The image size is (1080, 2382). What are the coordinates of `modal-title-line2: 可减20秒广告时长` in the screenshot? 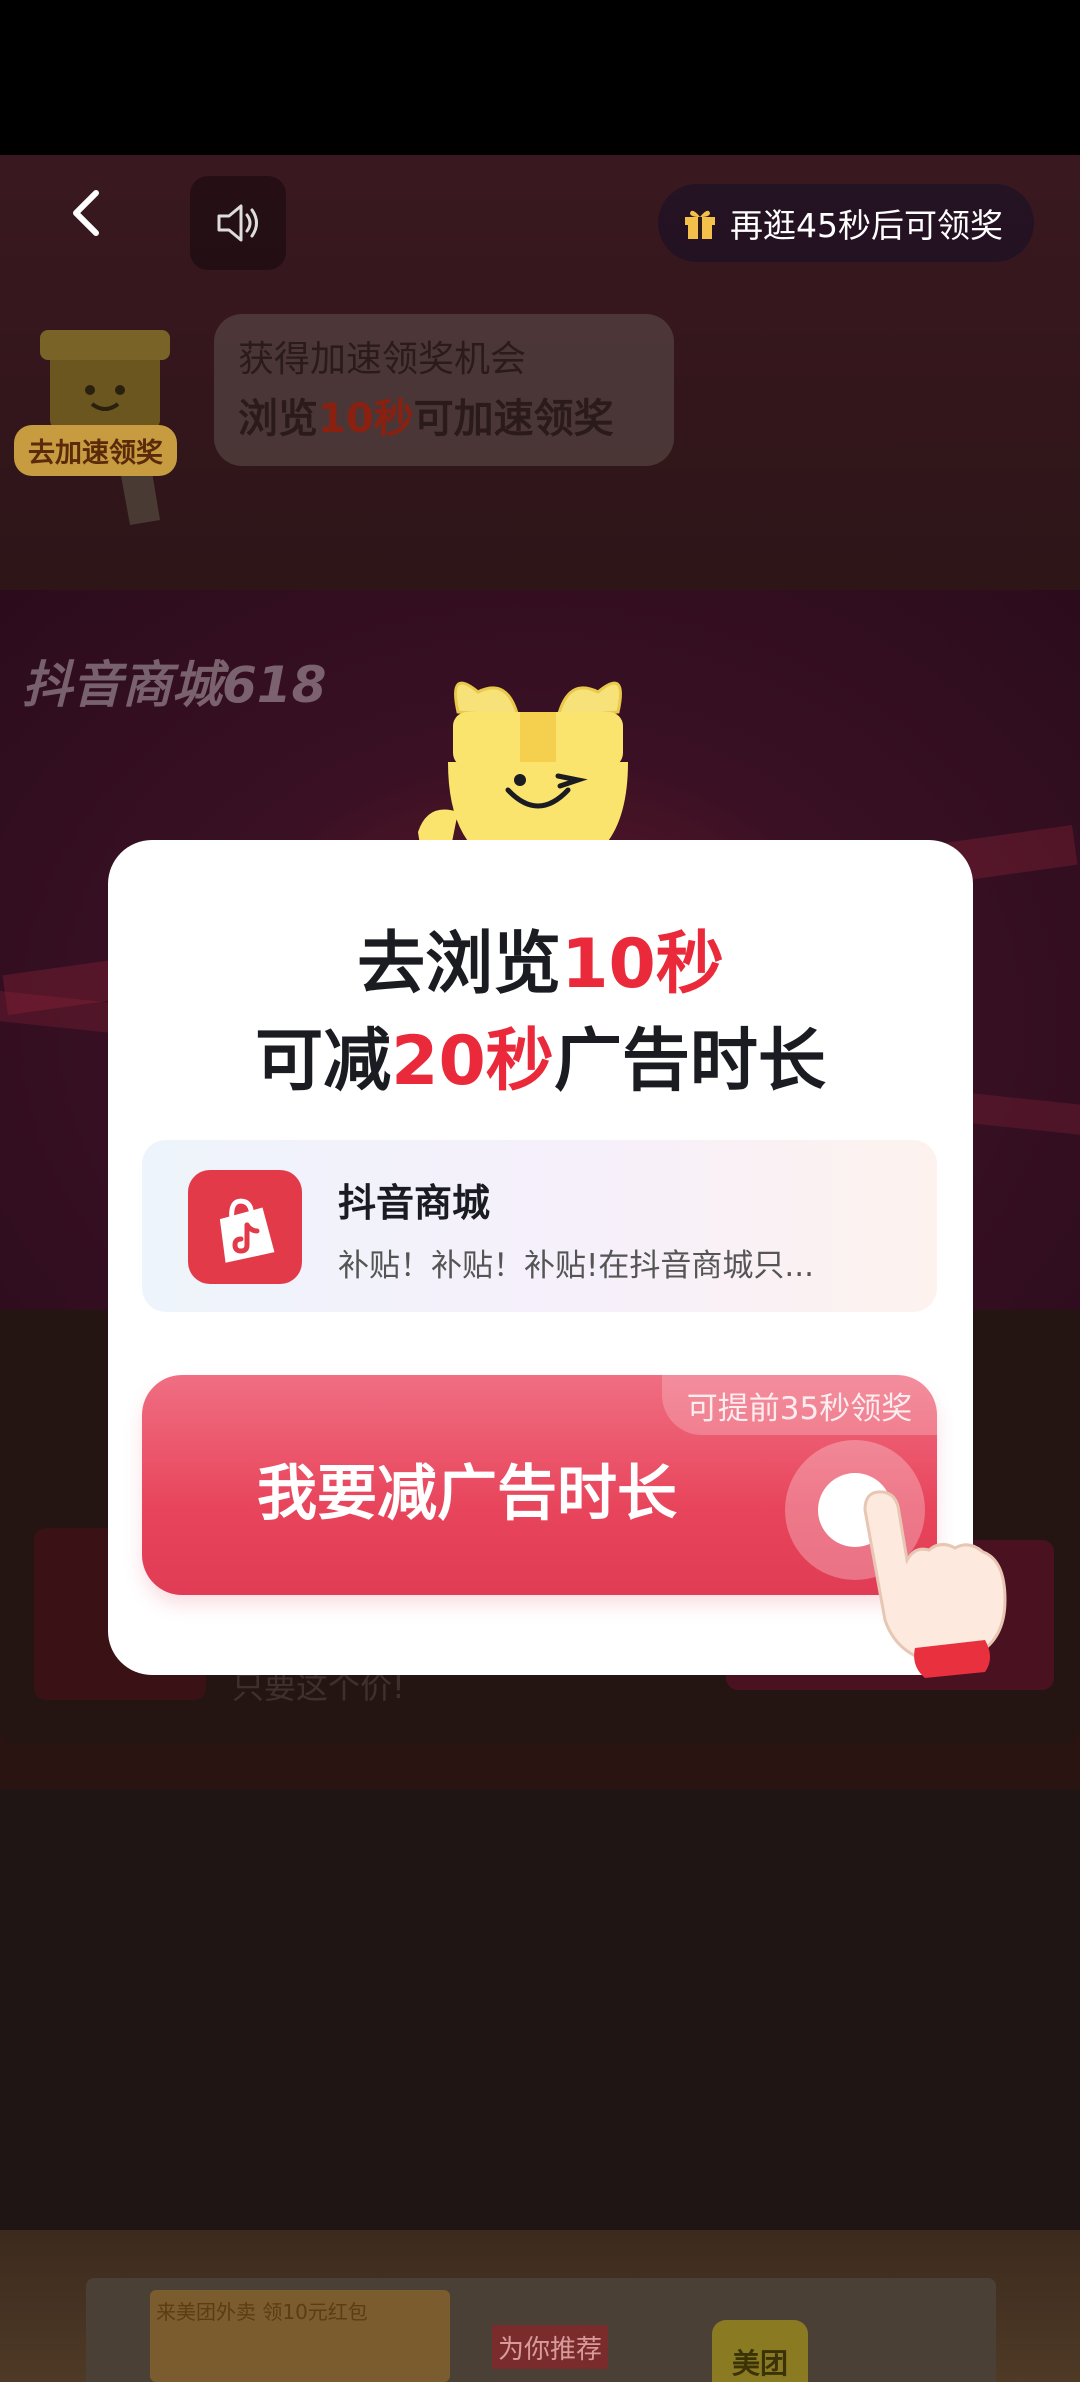 It's located at (540, 1054).